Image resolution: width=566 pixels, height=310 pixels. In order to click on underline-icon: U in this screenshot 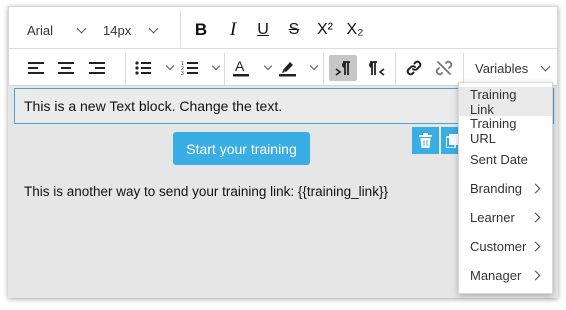, I will do `click(263, 29)`.